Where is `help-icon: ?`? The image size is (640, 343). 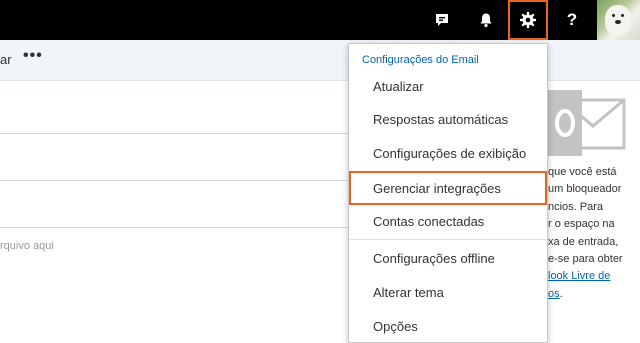 help-icon: ? is located at coordinates (572, 19).